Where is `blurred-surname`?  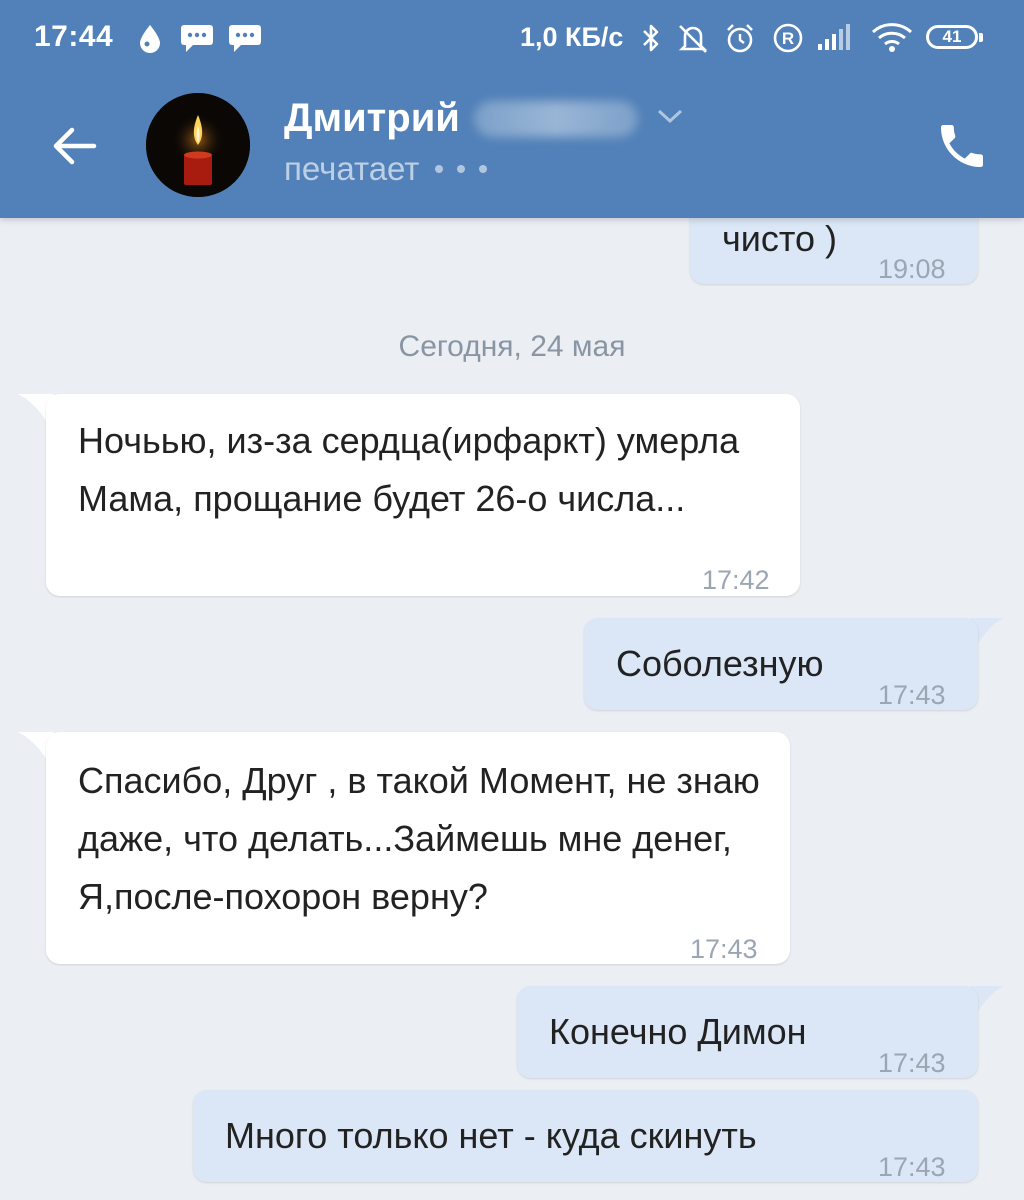 blurred-surname is located at coordinates (555, 118).